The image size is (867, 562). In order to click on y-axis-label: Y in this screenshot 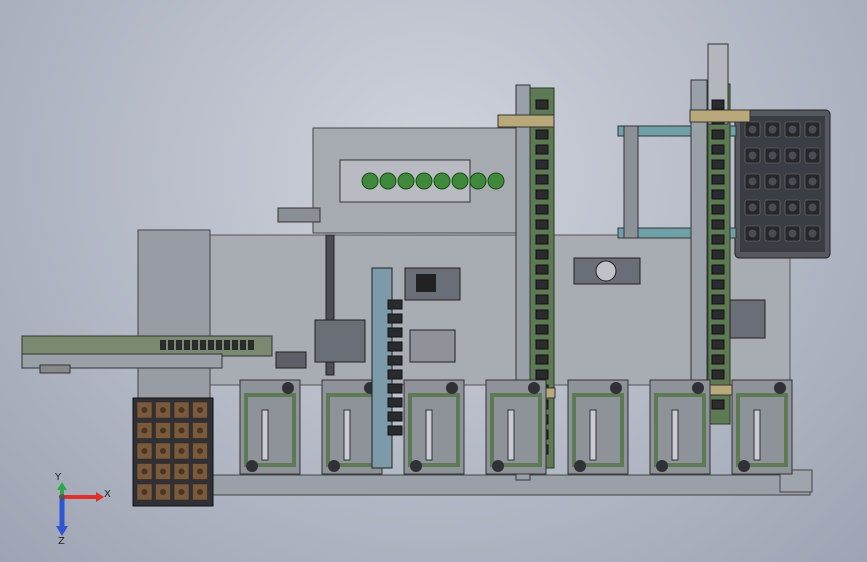, I will do `click(58, 477)`.